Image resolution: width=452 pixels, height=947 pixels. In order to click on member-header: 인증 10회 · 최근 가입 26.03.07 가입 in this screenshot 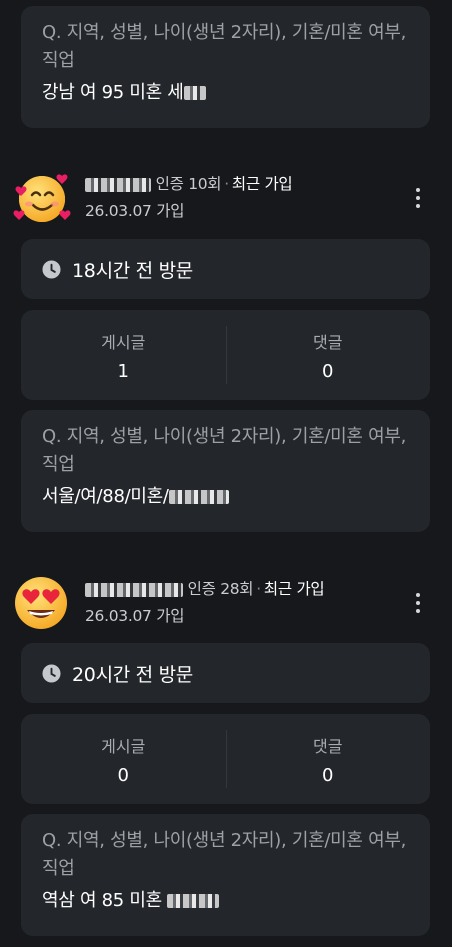, I will do `click(226, 203)`.